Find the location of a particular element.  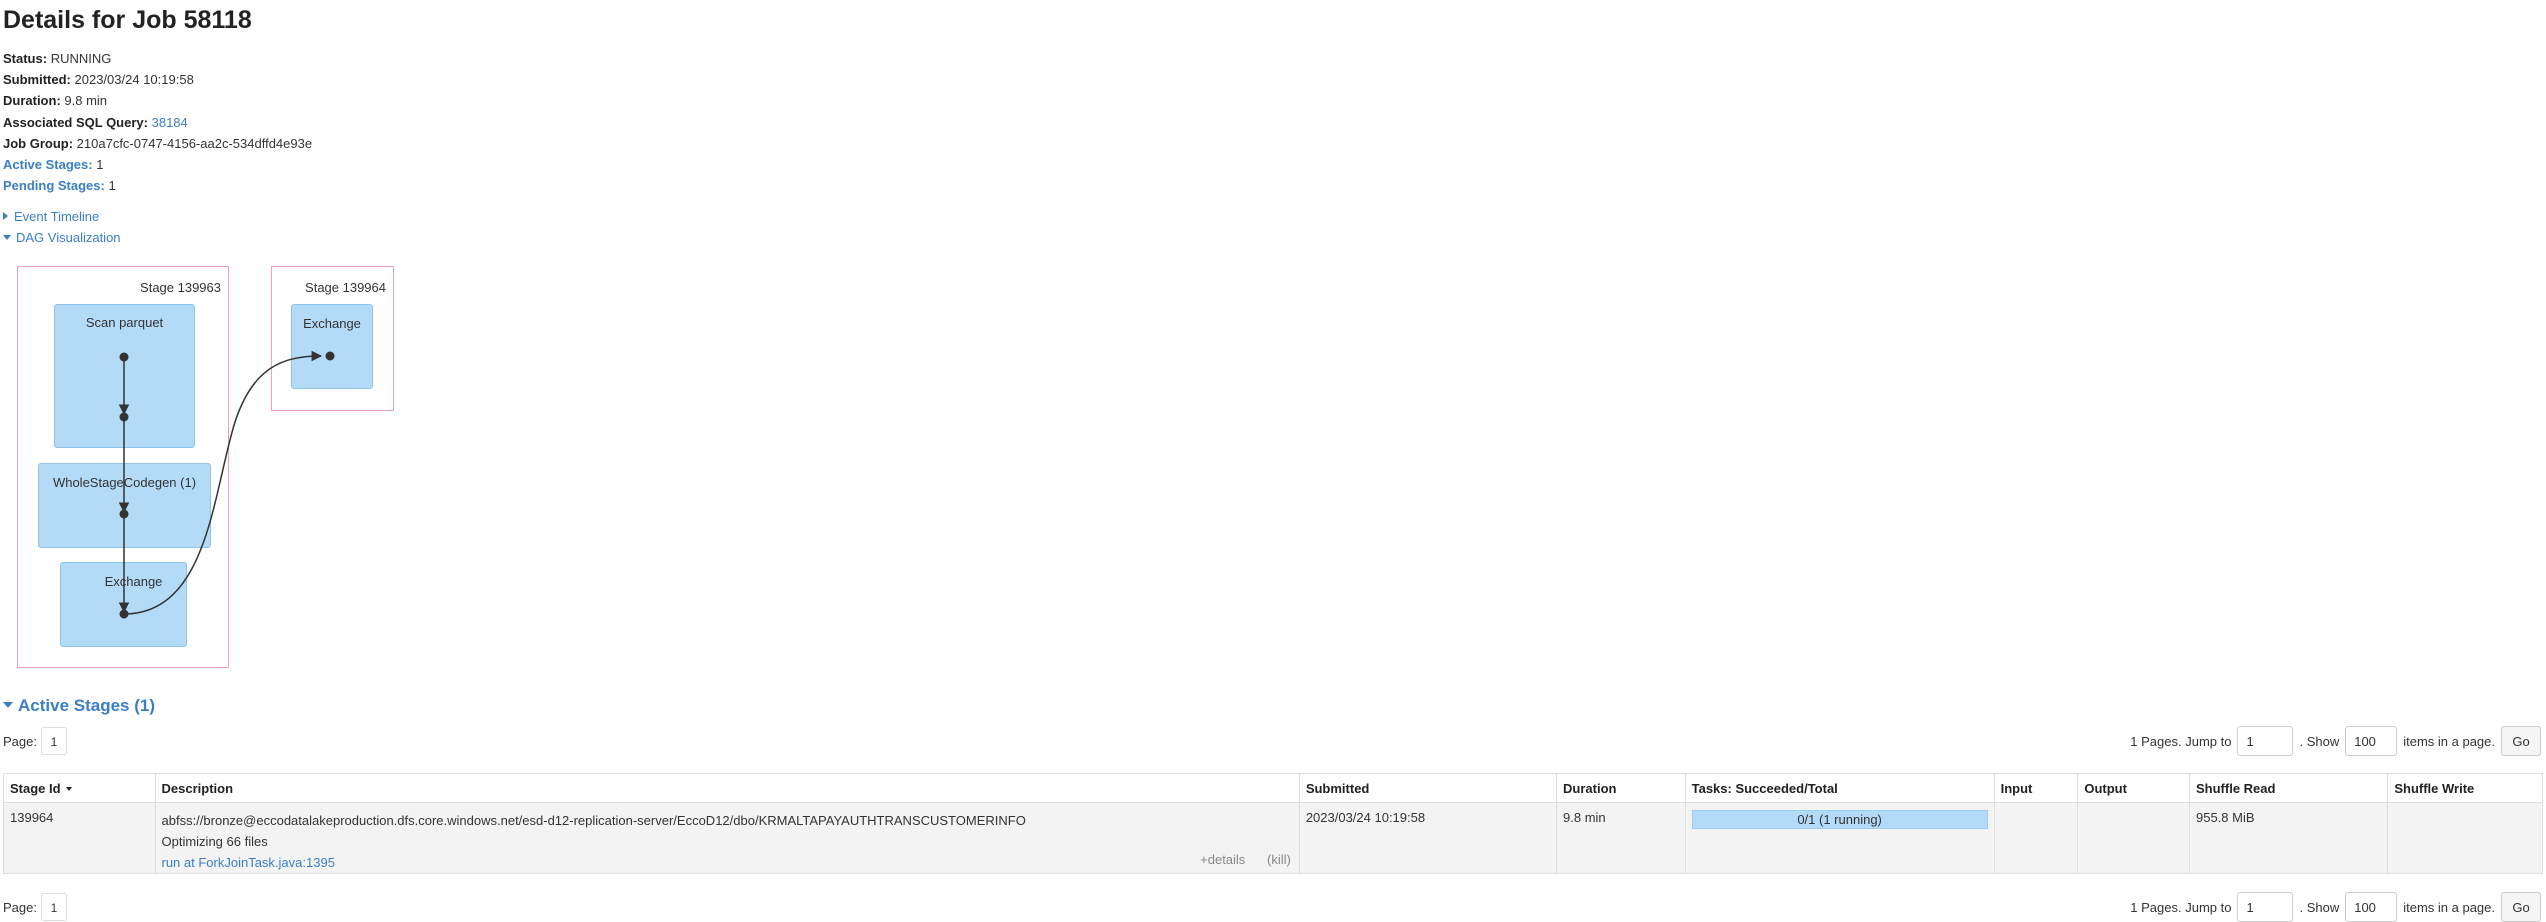

status-value: RUNNING is located at coordinates (81, 58).